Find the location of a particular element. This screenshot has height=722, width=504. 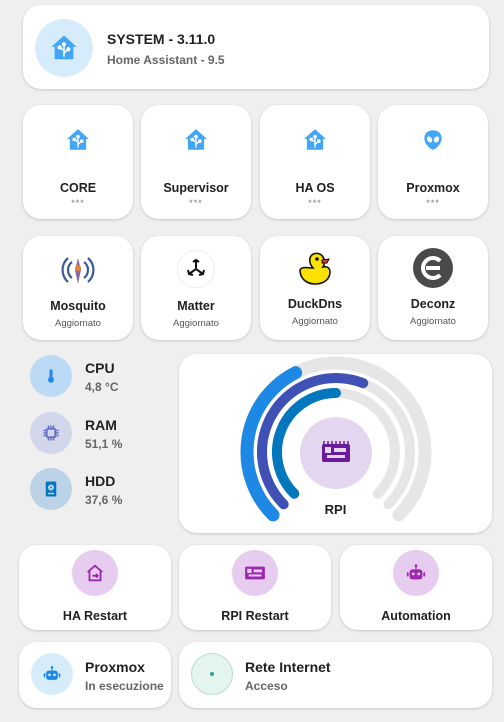

alien-icon is located at coordinates (433, 140).